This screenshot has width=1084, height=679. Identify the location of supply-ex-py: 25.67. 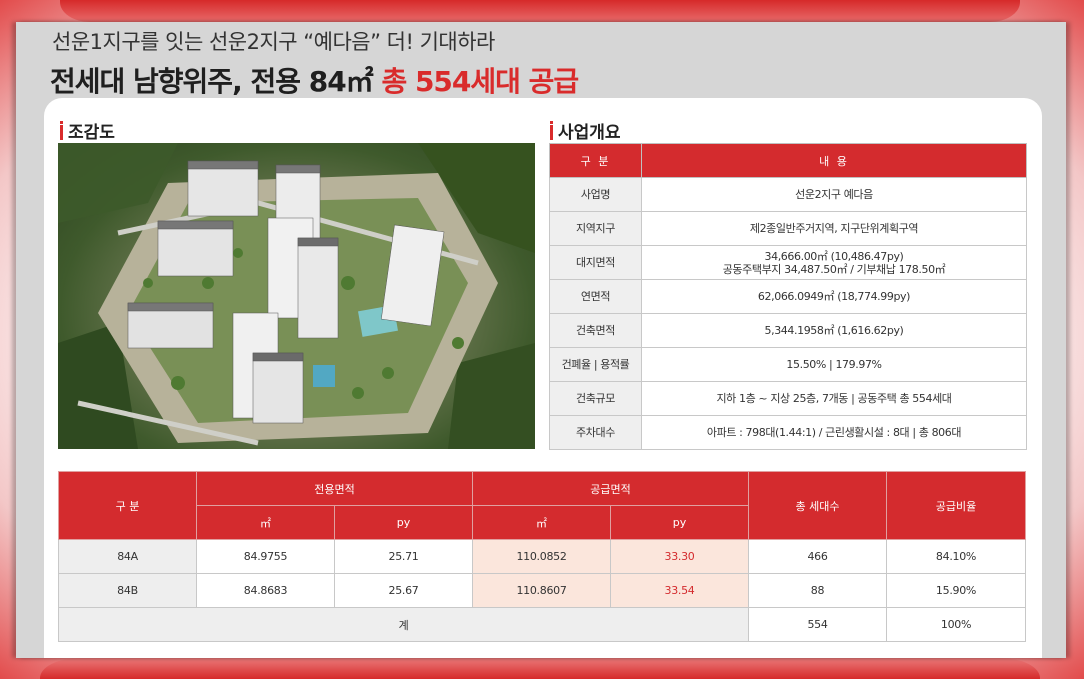
(403, 590).